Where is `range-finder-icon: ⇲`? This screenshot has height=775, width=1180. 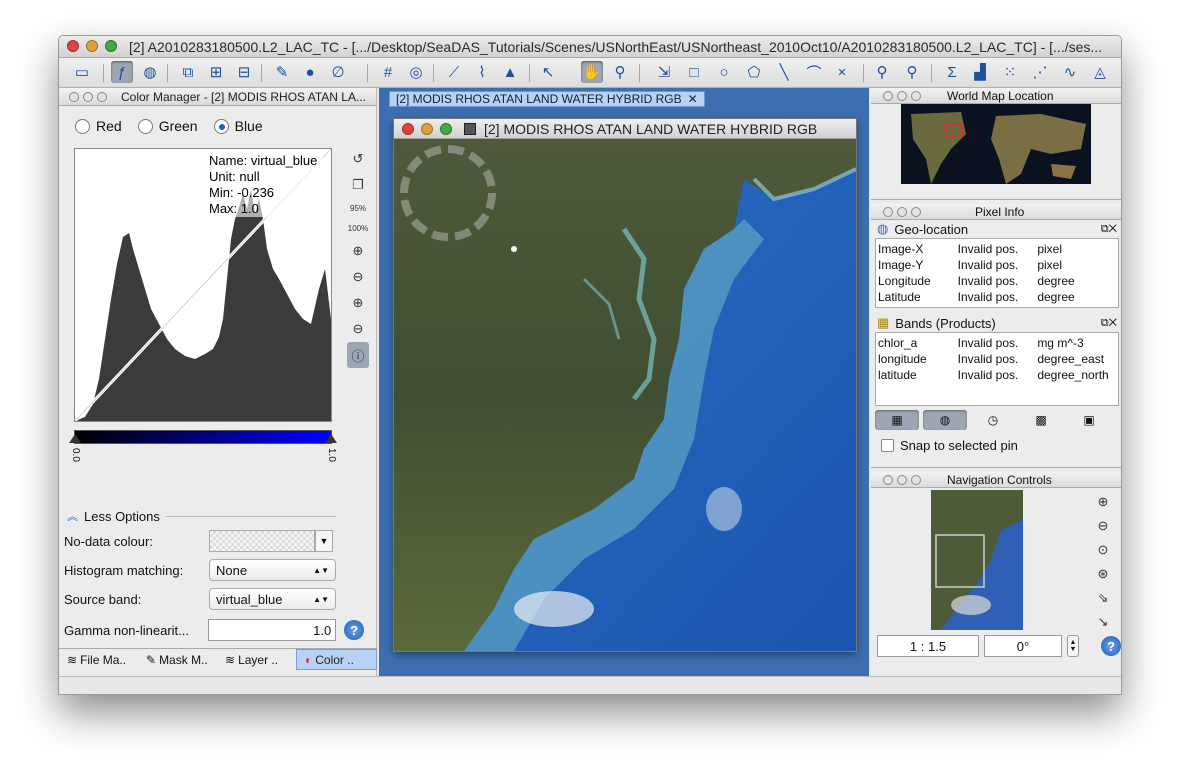 range-finder-icon: ⇲ is located at coordinates (664, 72).